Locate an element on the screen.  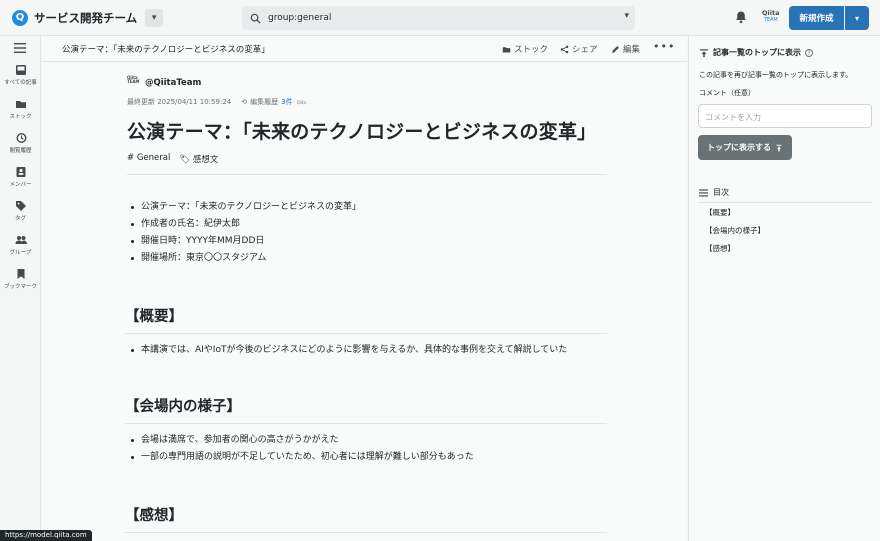
section-heading: 【概要】 is located at coordinates (366, 319).